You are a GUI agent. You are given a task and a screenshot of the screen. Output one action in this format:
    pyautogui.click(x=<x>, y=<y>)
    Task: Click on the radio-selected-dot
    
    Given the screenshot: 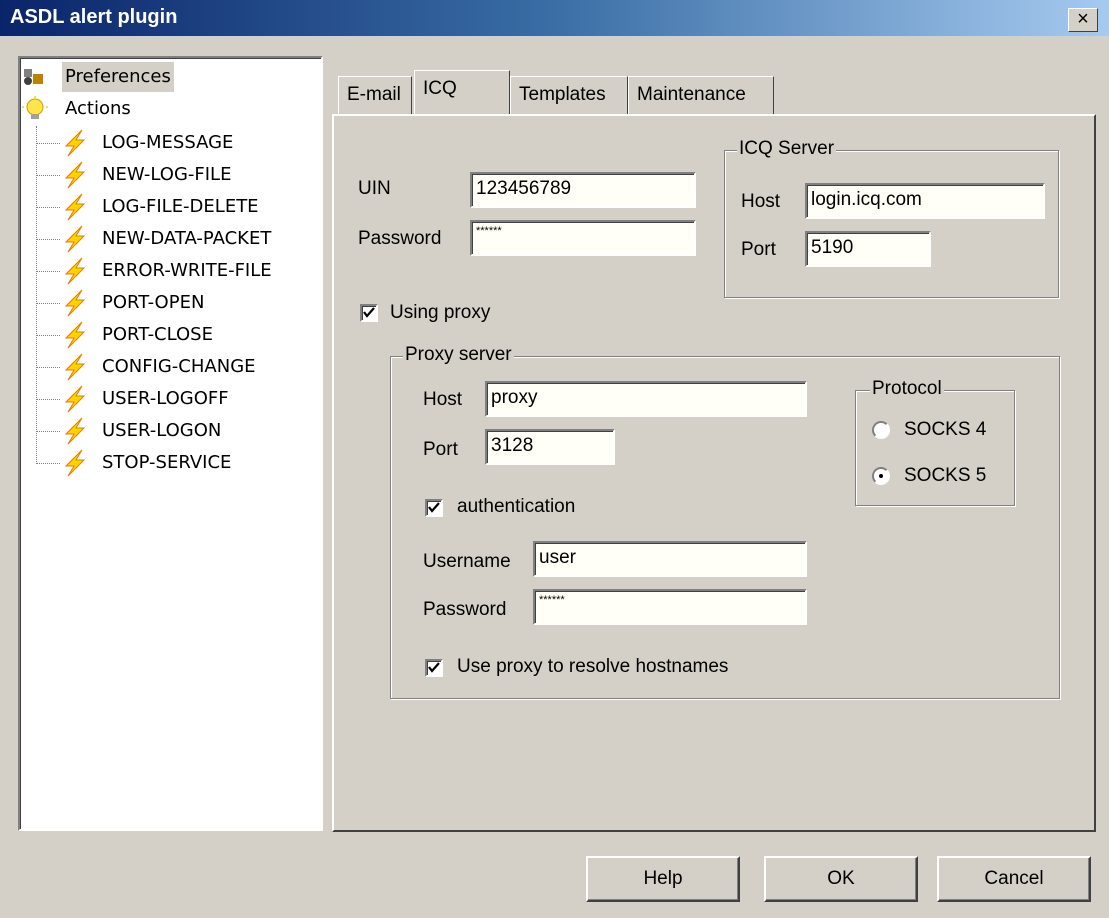 What is the action you would take?
    pyautogui.click(x=881, y=476)
    